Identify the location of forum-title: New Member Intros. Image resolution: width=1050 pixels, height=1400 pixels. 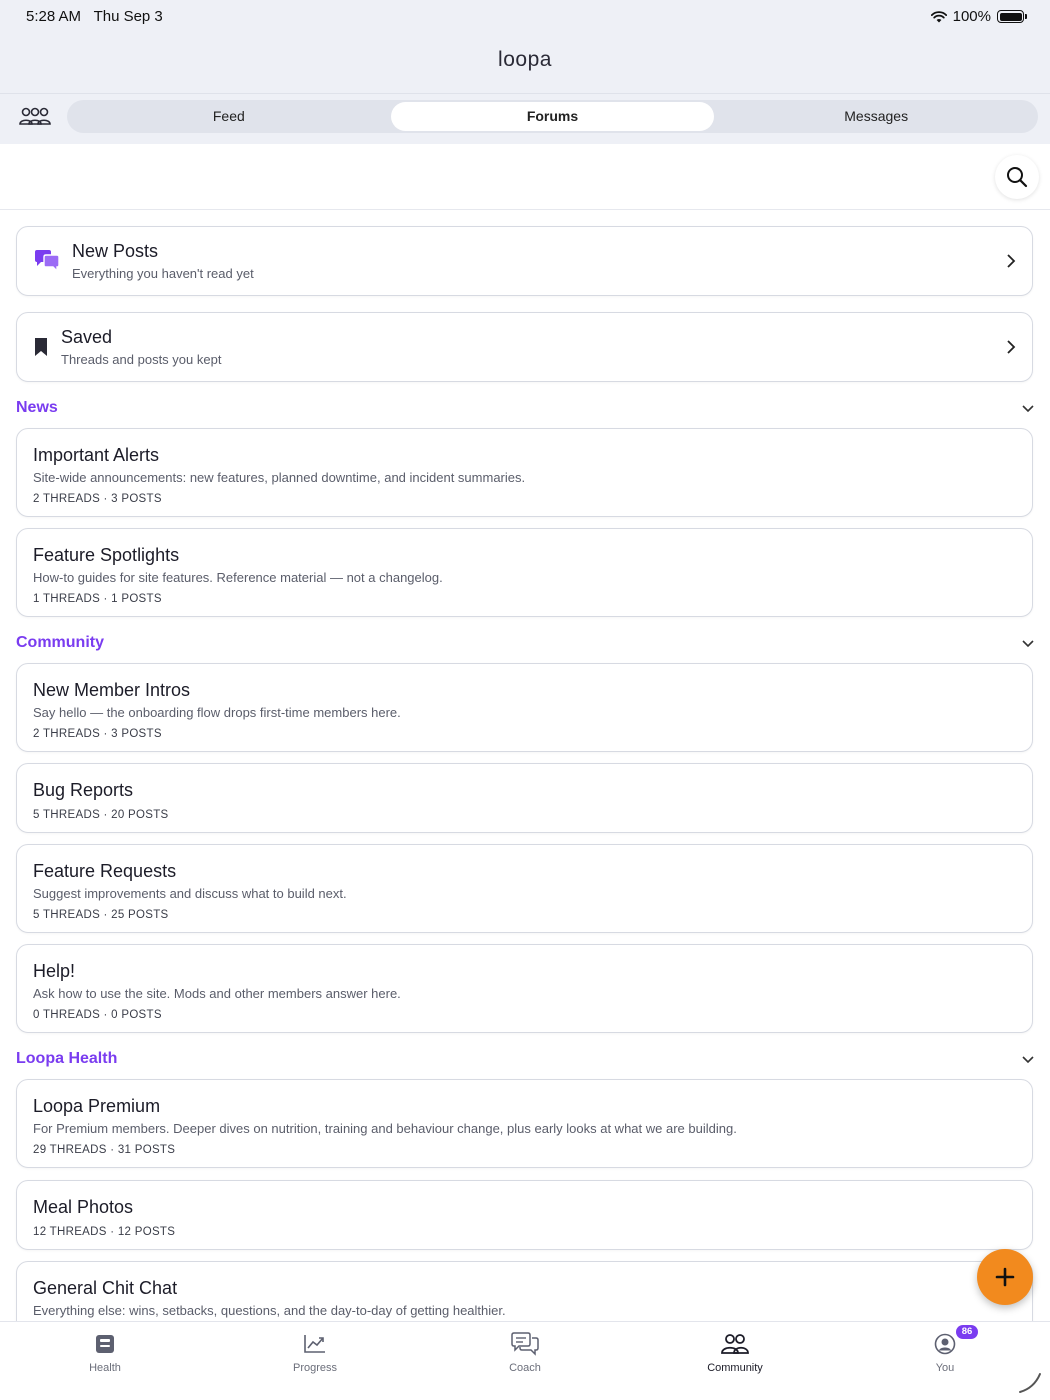
(112, 690).